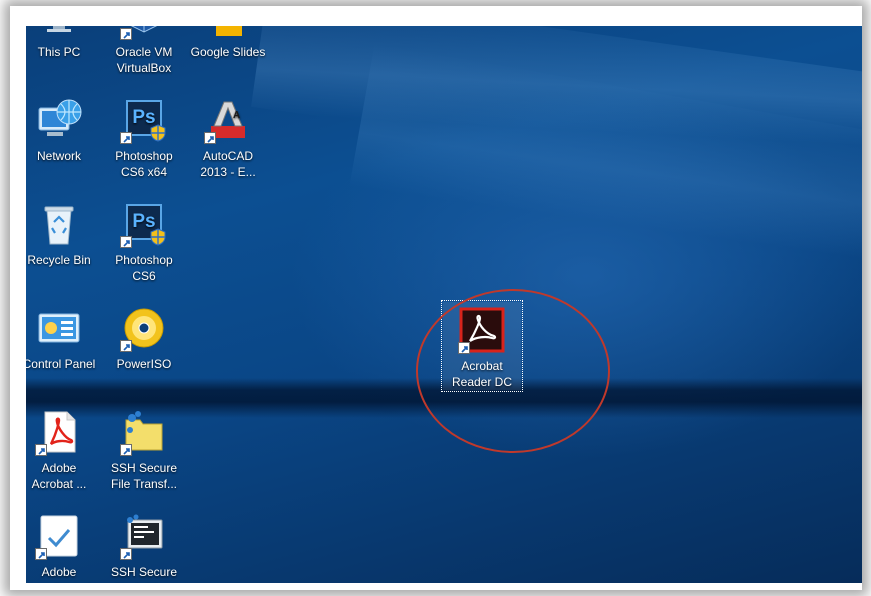 The height and width of the screenshot is (596, 871). I want to click on ssh-shell-icon, so click(144, 536).